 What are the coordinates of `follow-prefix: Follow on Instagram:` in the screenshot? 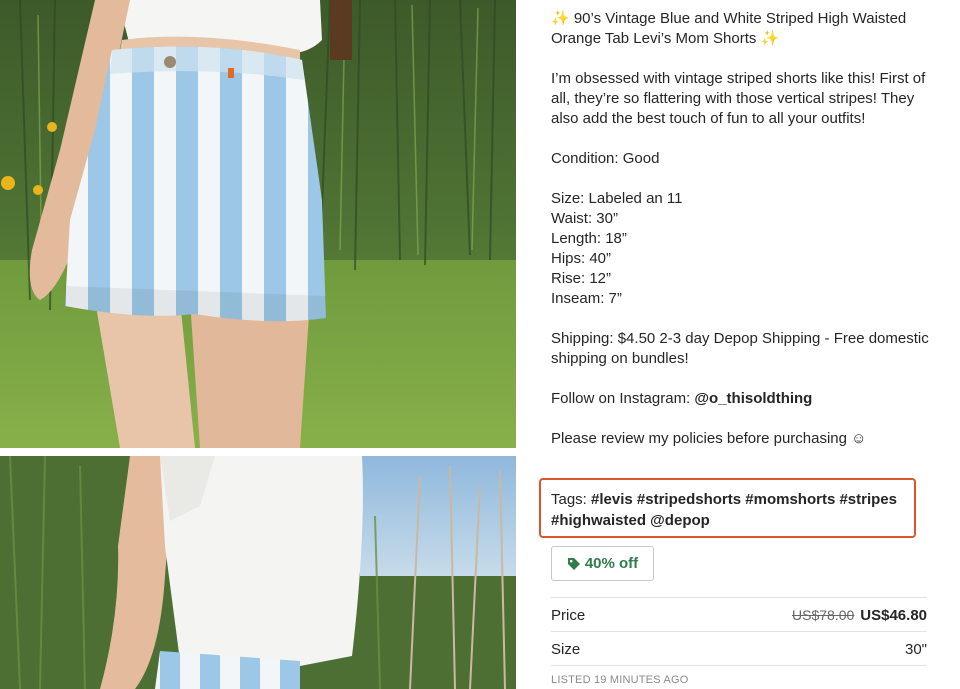 It's located at (623, 398).